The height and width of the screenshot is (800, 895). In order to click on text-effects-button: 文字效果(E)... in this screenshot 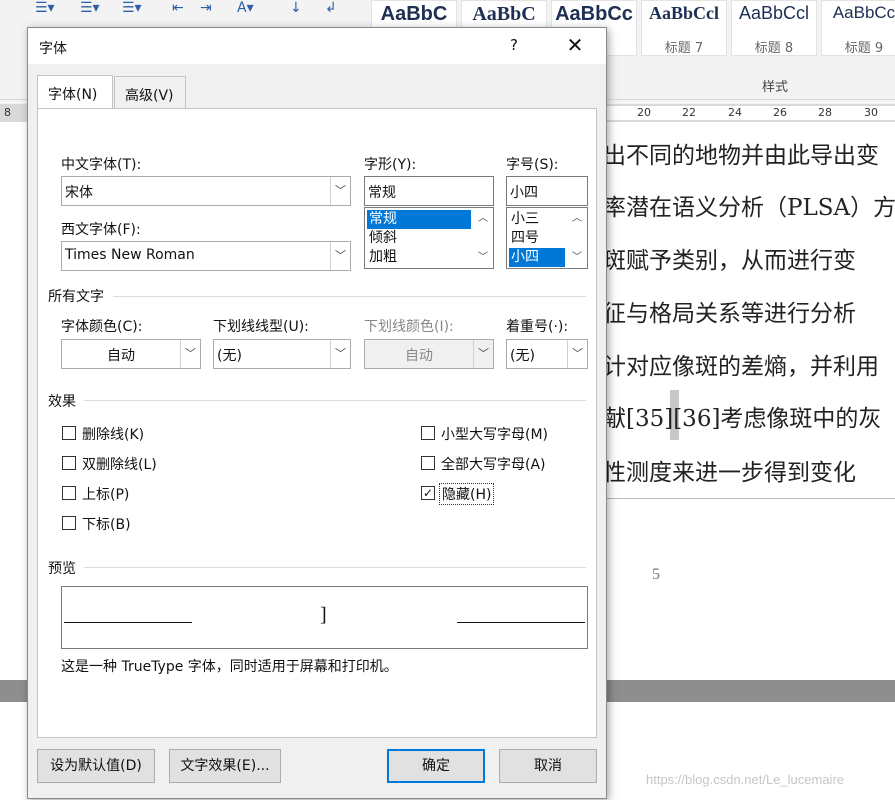, I will do `click(225, 766)`.